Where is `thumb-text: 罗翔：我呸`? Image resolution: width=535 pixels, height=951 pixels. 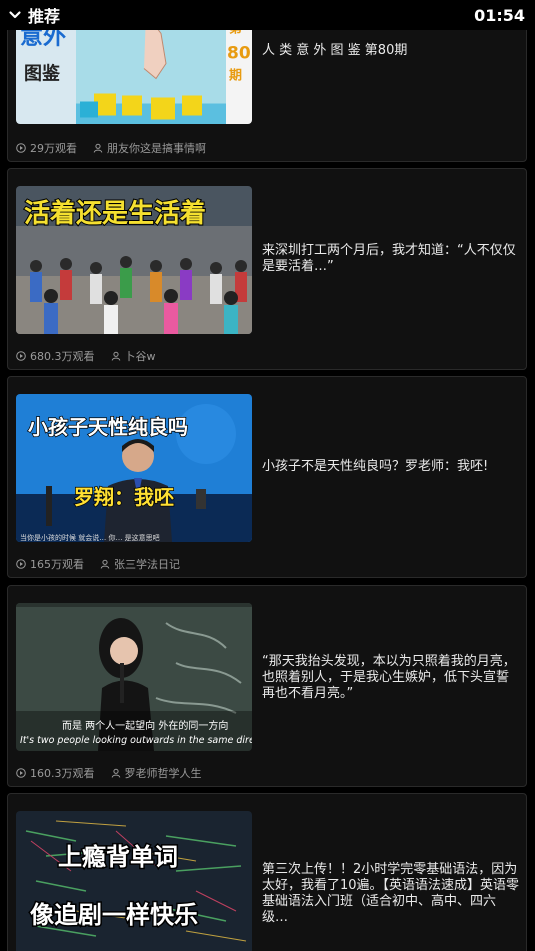
thumb-text: 罗翔：我呸 is located at coordinates (124, 497).